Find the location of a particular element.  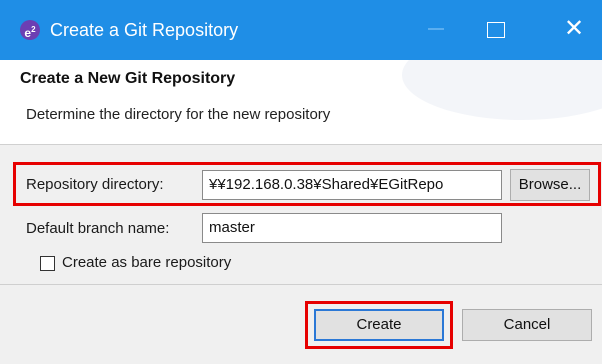

close-icon: ✕ is located at coordinates (574, 29).